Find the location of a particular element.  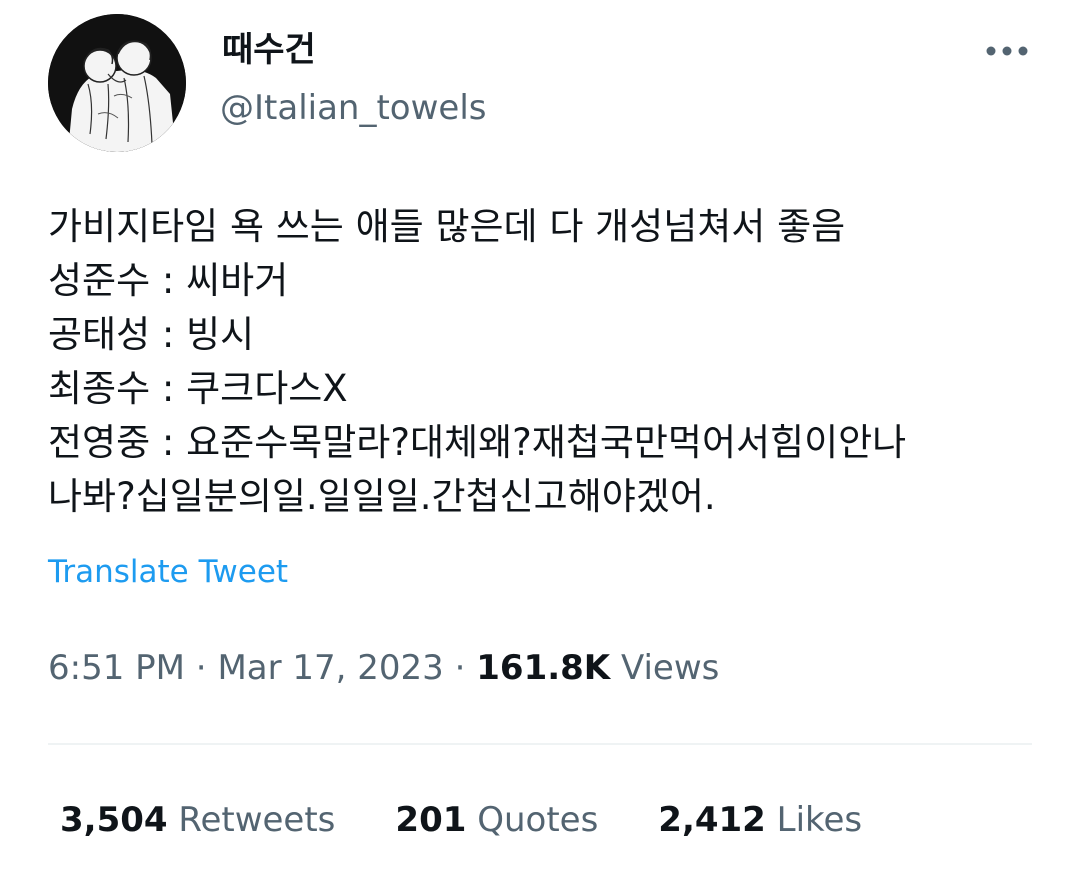

tweet-time: 6:51 PM is located at coordinates (116, 668).